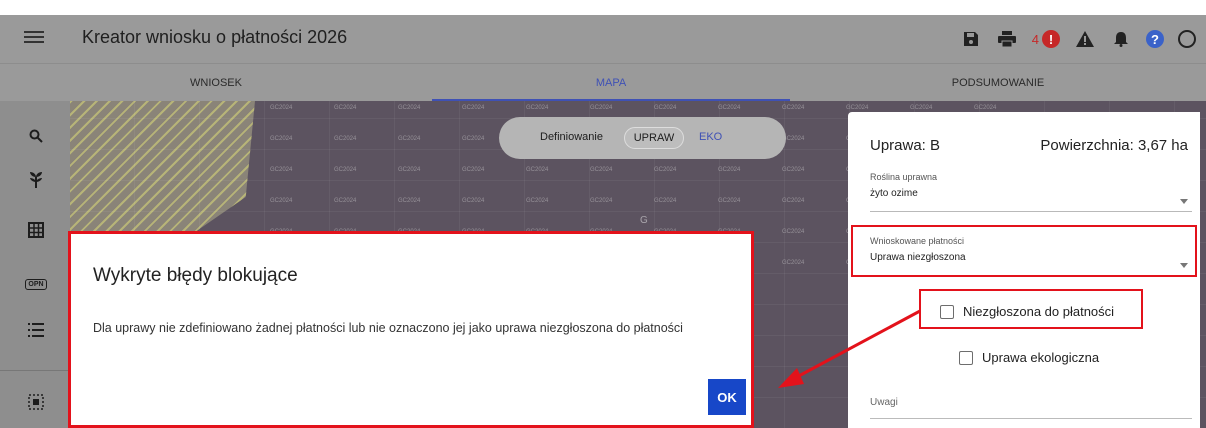 Image resolution: width=1206 pixels, height=428 pixels. I want to click on mode-upraw-button: UPRAW, so click(654, 138).